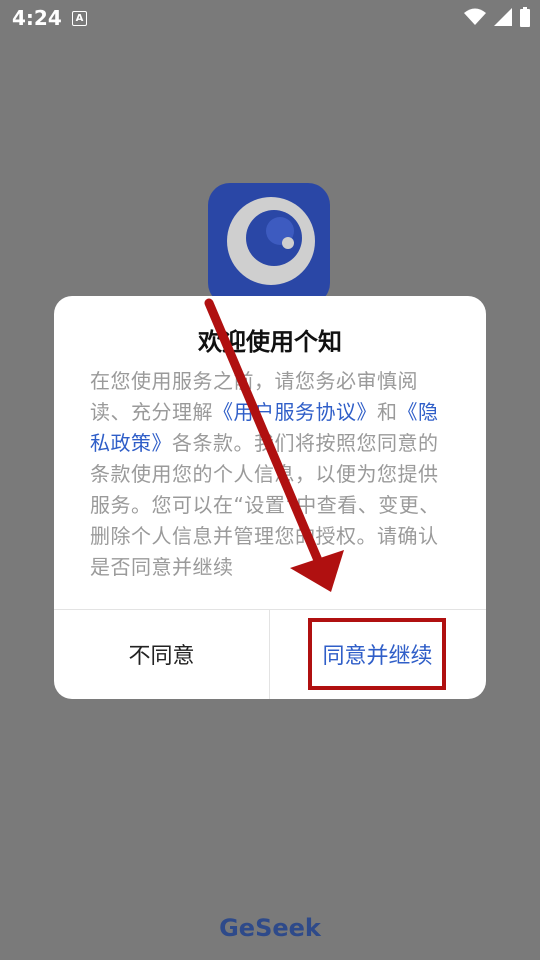  Describe the element at coordinates (475, 16) in the screenshot. I see `wifi-icon` at that location.